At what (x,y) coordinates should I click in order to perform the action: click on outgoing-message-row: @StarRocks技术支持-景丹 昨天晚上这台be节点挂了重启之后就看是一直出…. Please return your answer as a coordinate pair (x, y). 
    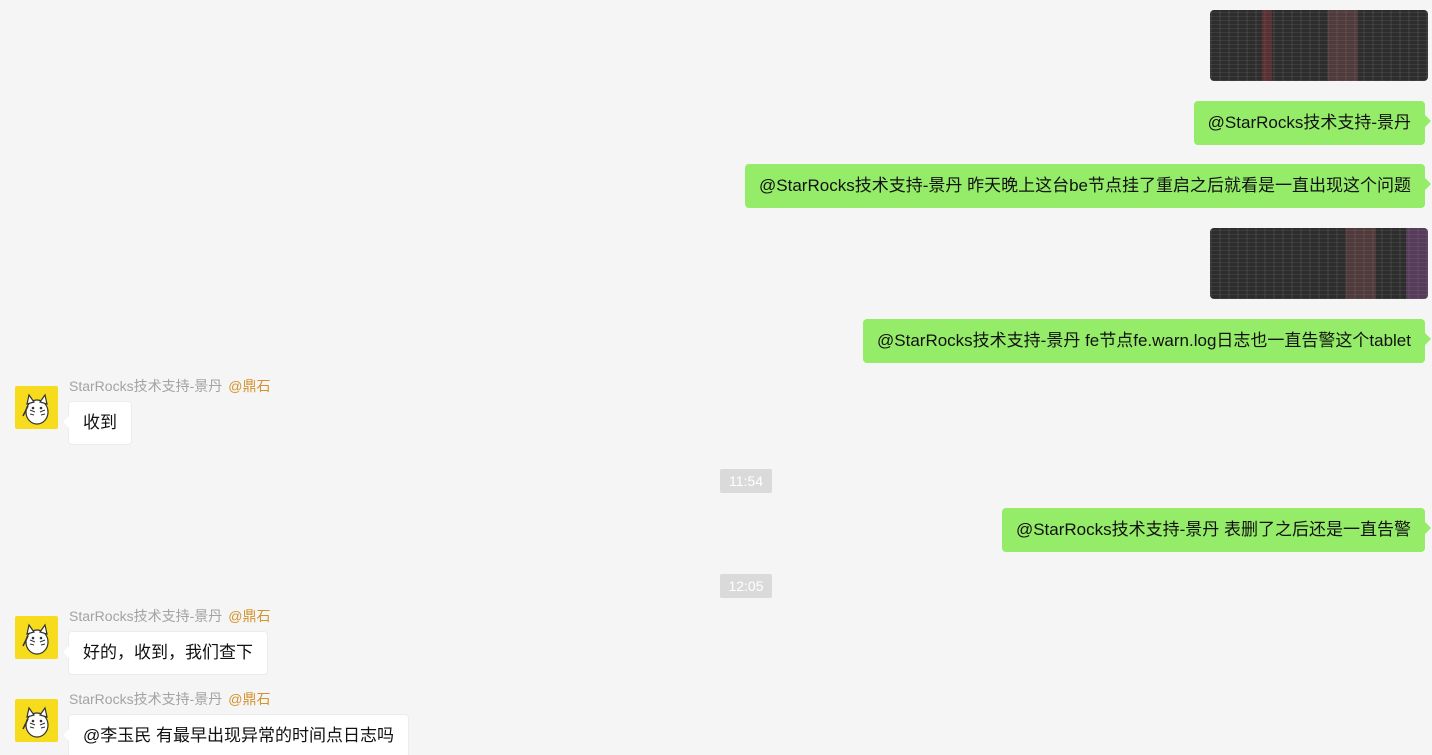
    Looking at the image, I should click on (1088, 186).